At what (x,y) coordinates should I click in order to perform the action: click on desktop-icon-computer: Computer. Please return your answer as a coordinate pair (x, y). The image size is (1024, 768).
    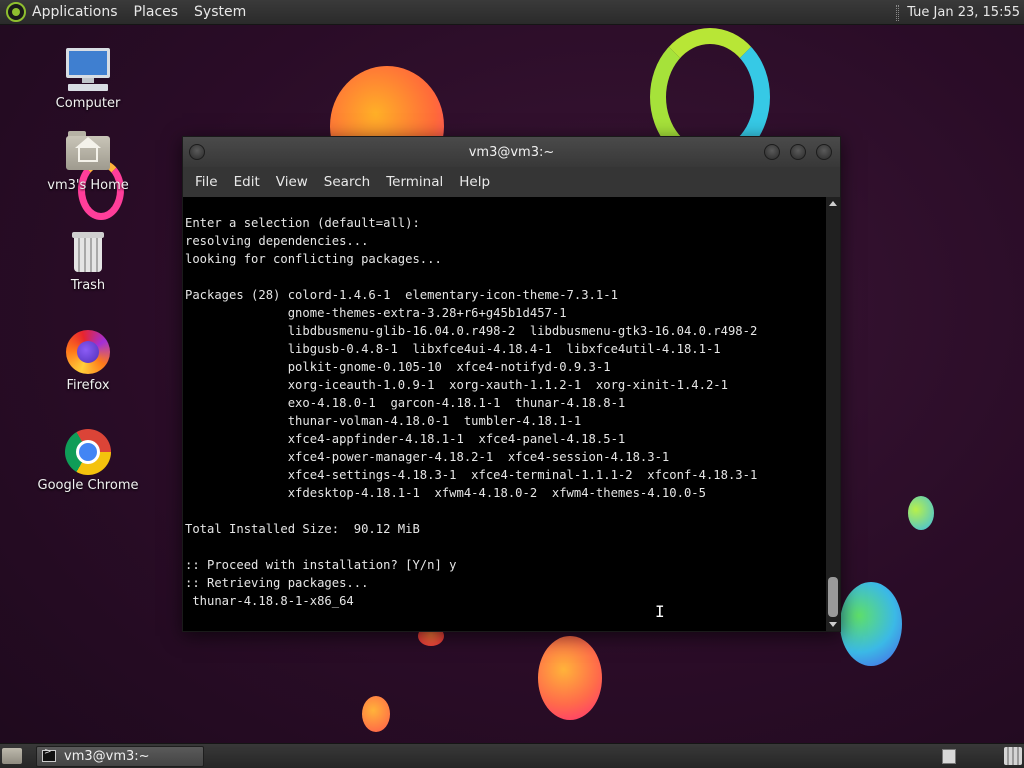
    Looking at the image, I should click on (88, 78).